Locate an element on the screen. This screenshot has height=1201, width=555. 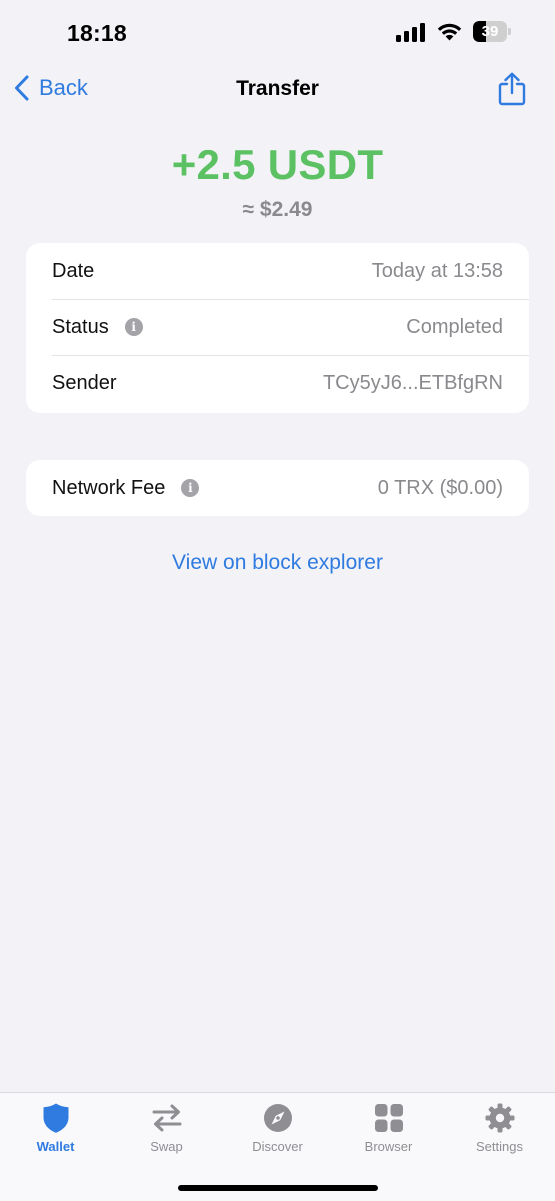
tab-label: Swap is located at coordinates (166, 1146).